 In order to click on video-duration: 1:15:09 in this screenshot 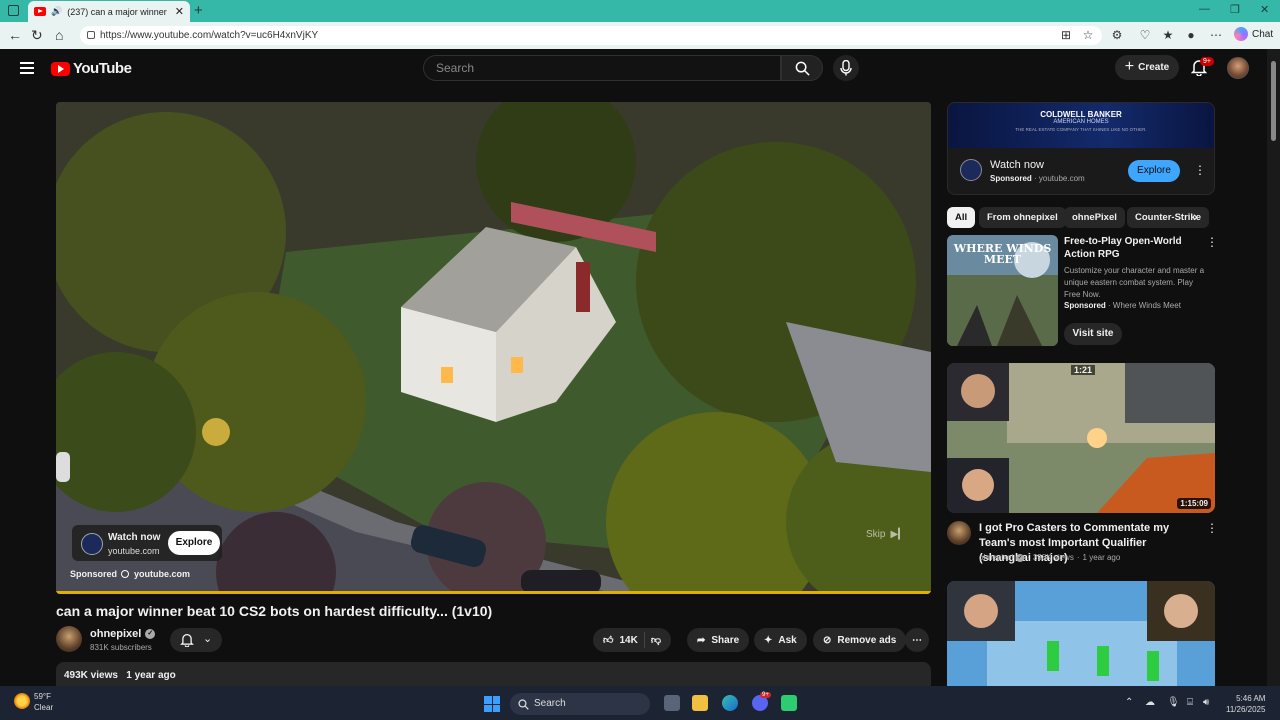, I will do `click(1194, 503)`.